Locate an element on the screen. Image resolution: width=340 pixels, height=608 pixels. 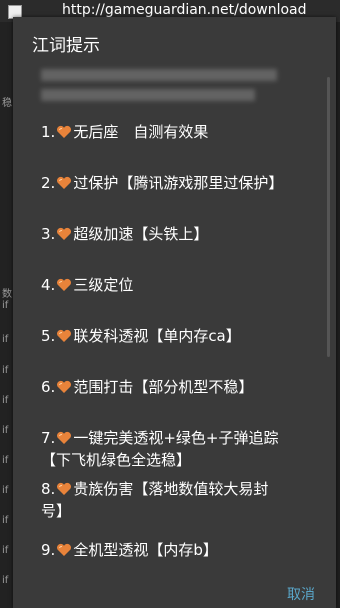
list-item: 4. 三级定位 is located at coordinates (183, 285).